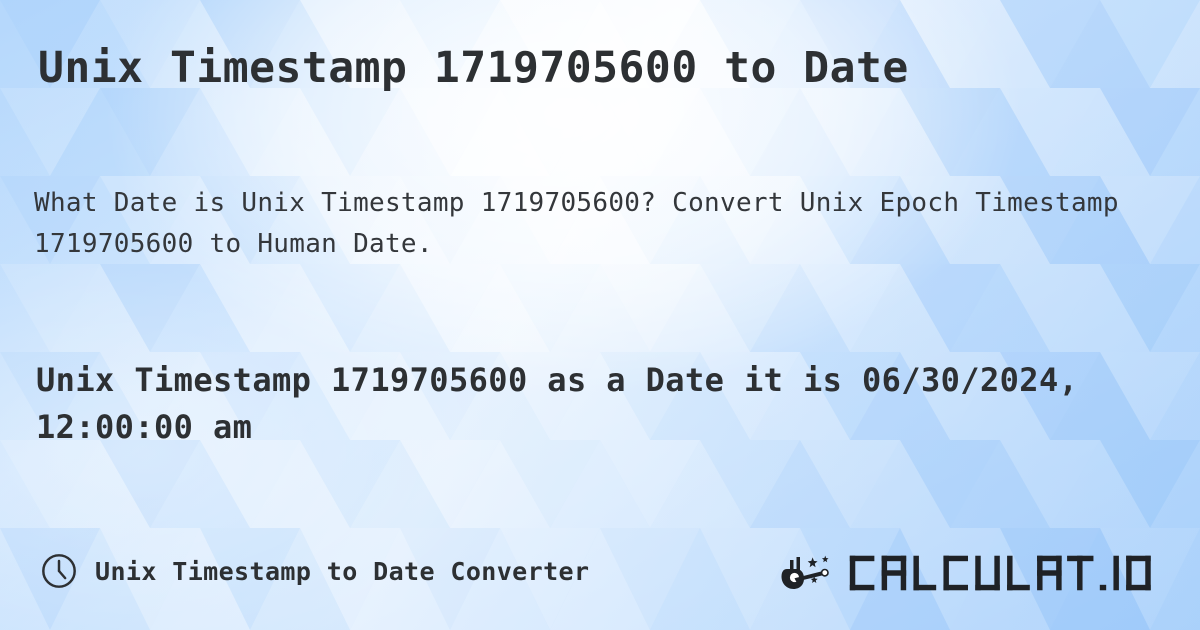  I want to click on clock-icon, so click(59, 571).